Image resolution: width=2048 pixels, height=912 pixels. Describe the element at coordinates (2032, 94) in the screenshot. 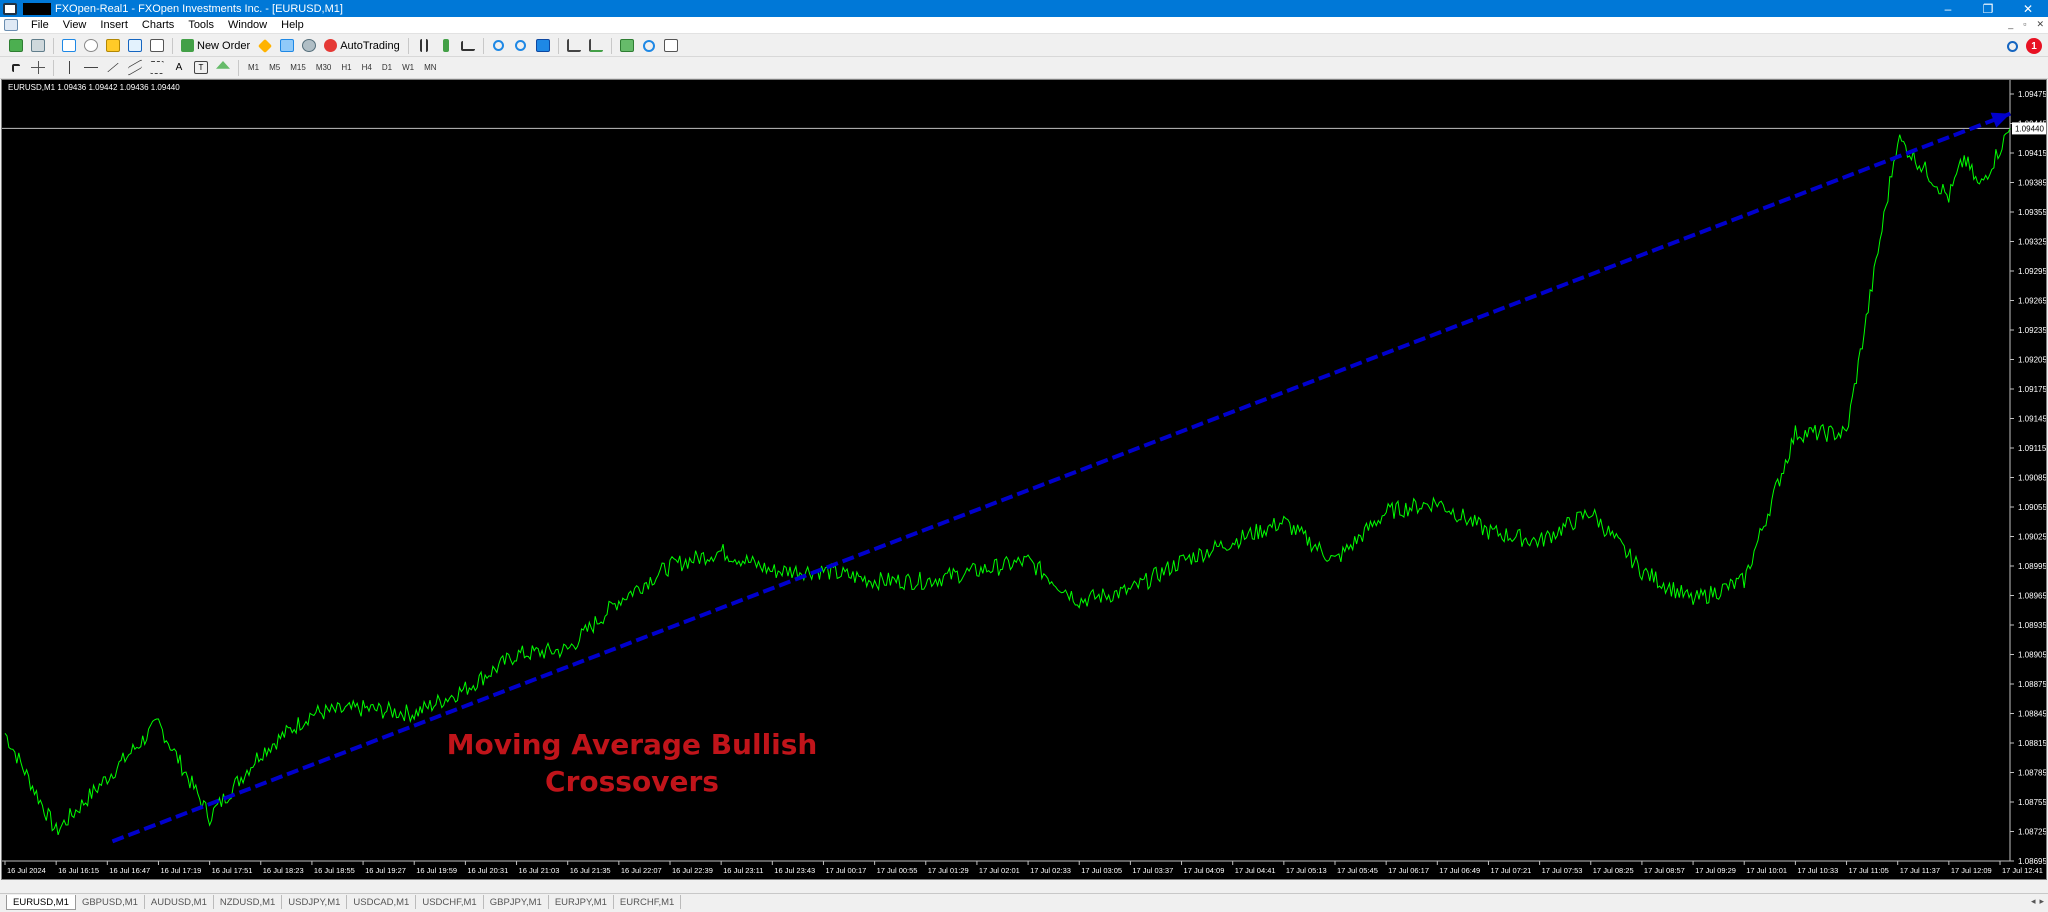

I see `price-tick-label: 1.09475` at that location.